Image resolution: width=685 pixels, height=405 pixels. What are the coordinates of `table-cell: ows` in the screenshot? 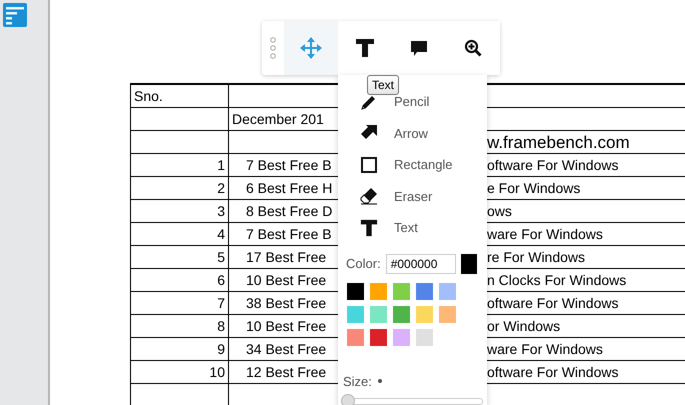 It's located at (499, 211).